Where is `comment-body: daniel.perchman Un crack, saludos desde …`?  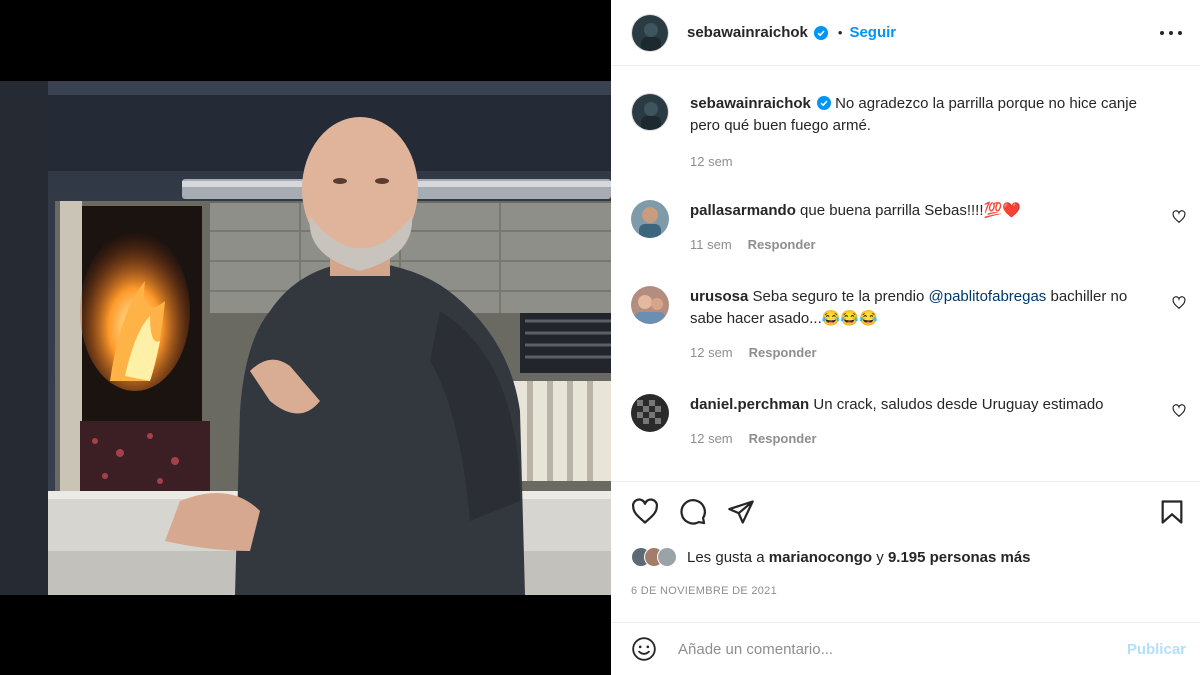
comment-body: daniel.perchman Un crack, saludos desde … is located at coordinates (938, 422).